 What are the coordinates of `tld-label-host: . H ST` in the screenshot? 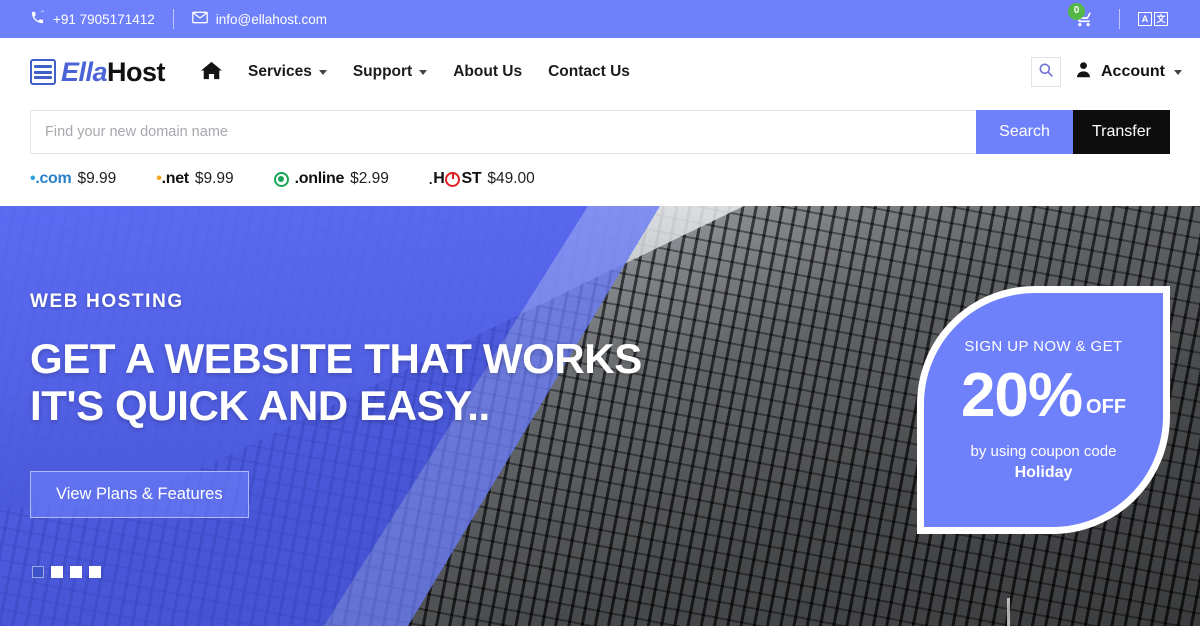 It's located at (455, 178).